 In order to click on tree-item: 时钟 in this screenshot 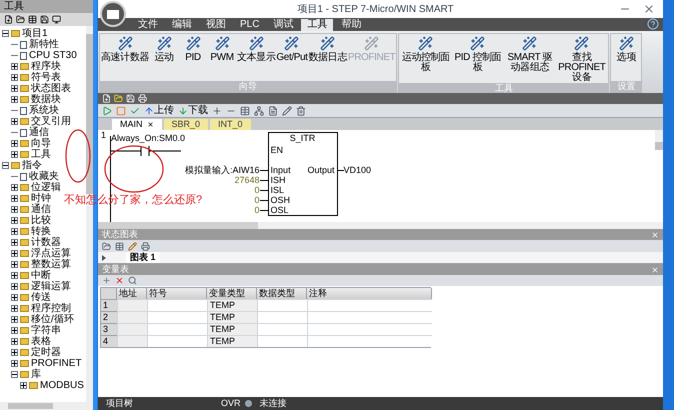, I will do `click(41, 198)`.